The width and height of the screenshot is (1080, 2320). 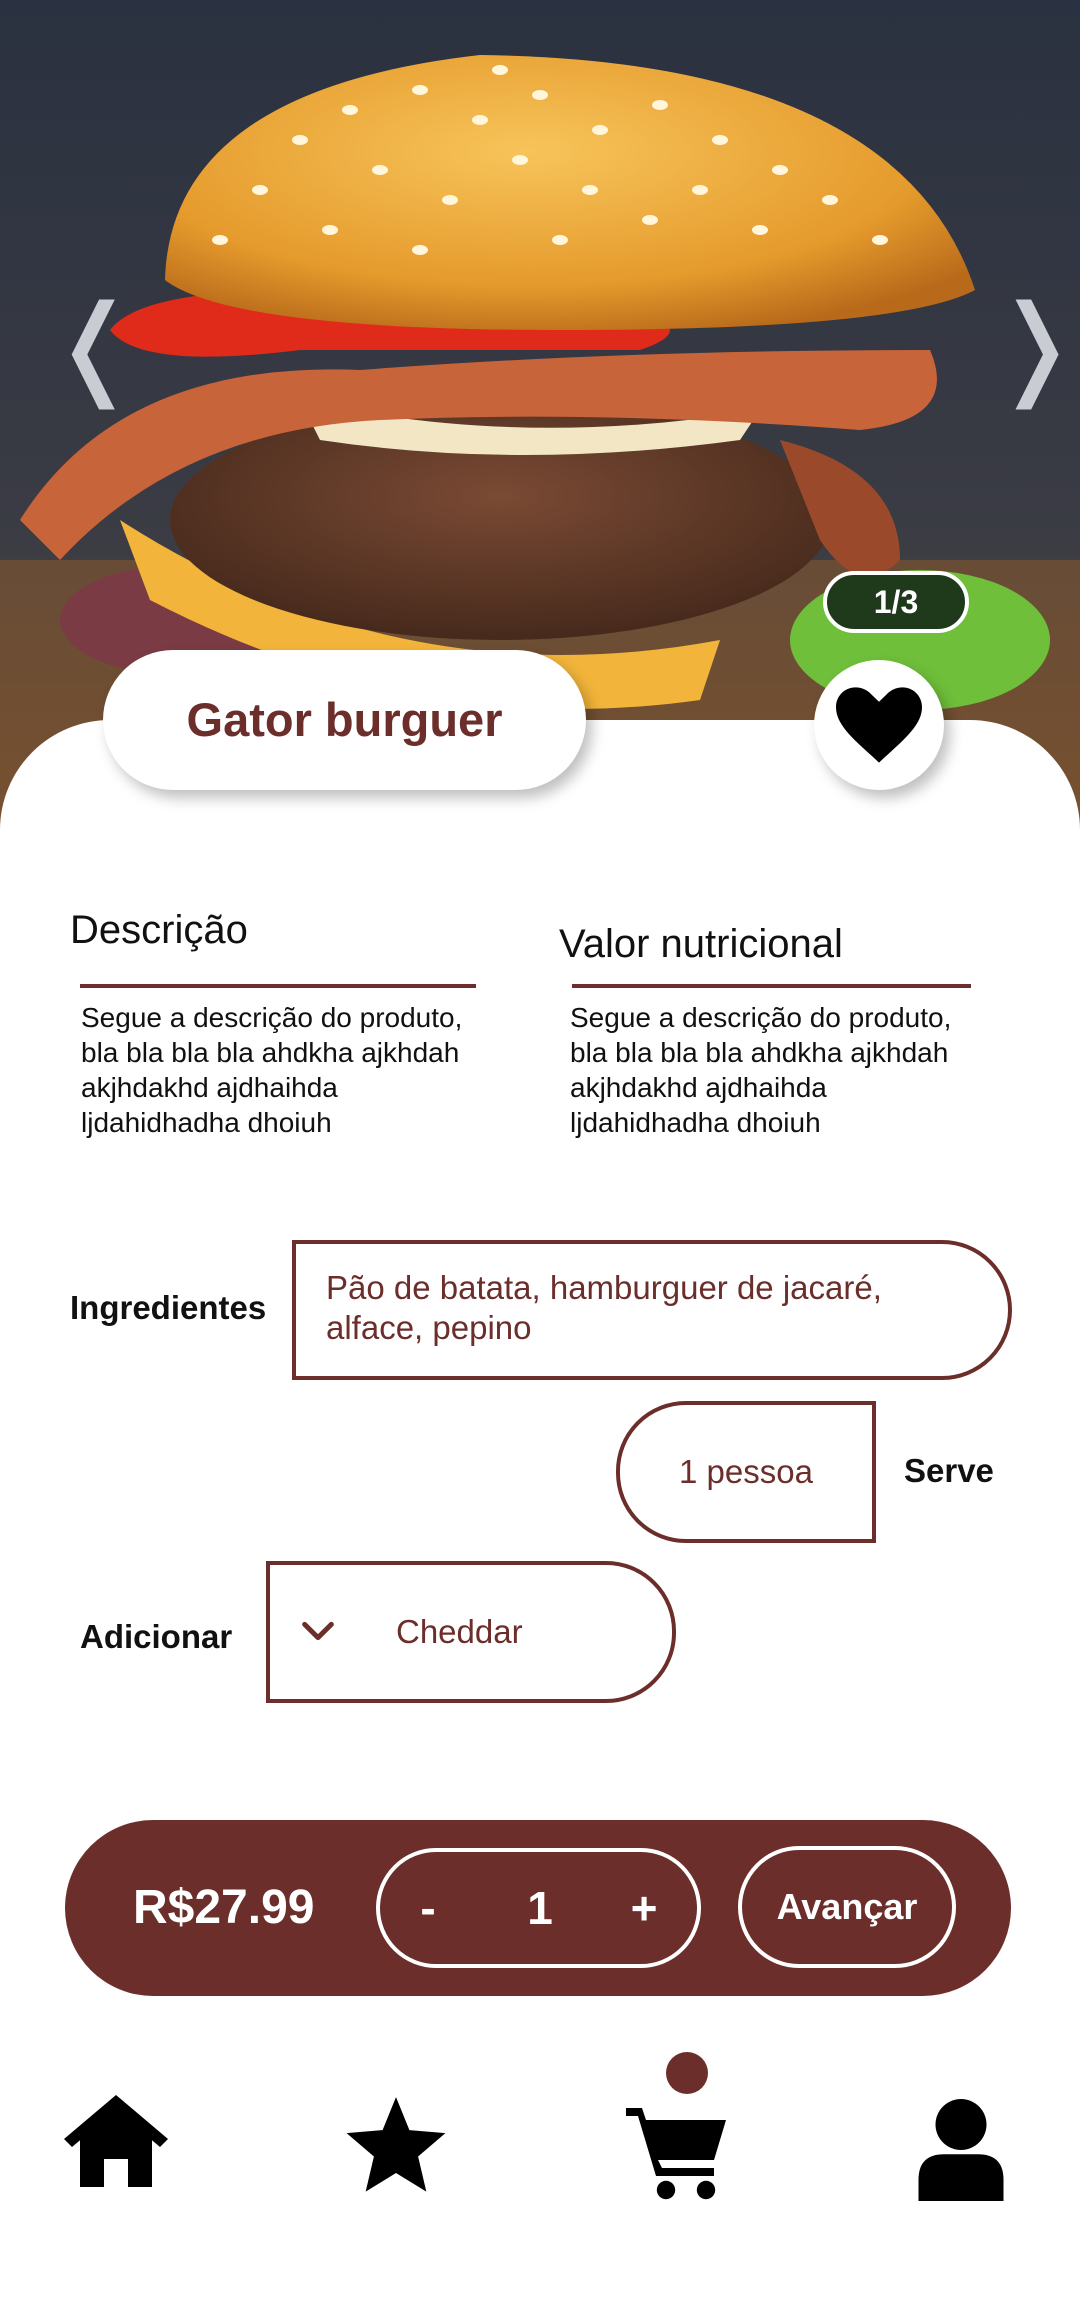 I want to click on tab-profile, so click(x=961, y=2152).